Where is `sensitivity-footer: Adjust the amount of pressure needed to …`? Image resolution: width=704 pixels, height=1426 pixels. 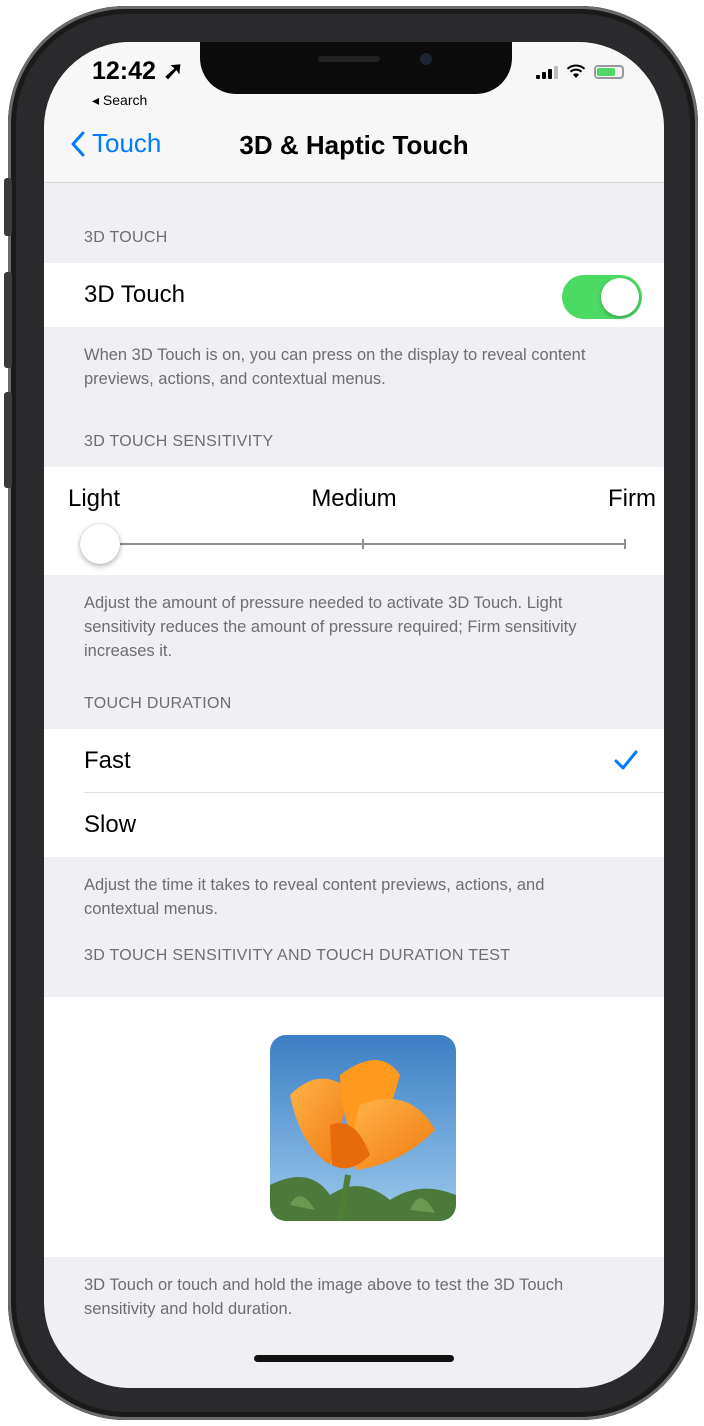 sensitivity-footer: Adjust the amount of pressure needed to … is located at coordinates (330, 627).